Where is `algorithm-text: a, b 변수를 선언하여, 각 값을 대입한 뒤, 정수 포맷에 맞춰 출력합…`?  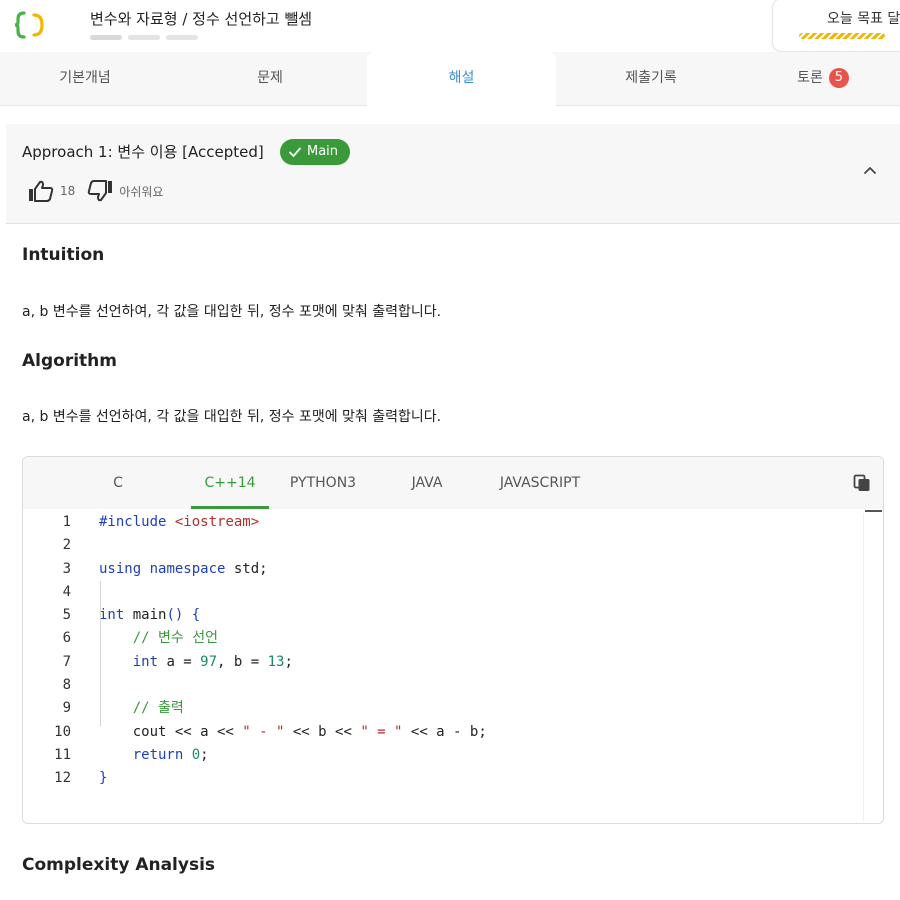 algorithm-text: a, b 변수를 선언하여, 각 값을 대입한 뒤, 정수 포맷에 맞춰 출력합… is located at coordinates (232, 417).